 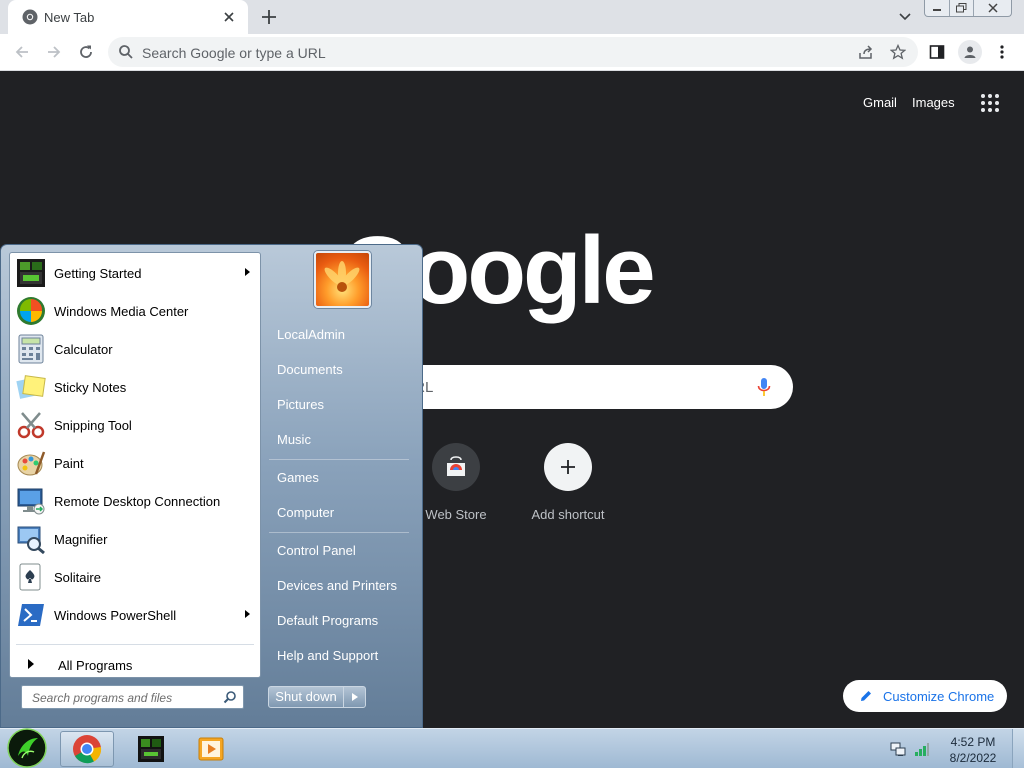 I want to click on start-right-help-support: Help and Support, so click(x=343, y=656).